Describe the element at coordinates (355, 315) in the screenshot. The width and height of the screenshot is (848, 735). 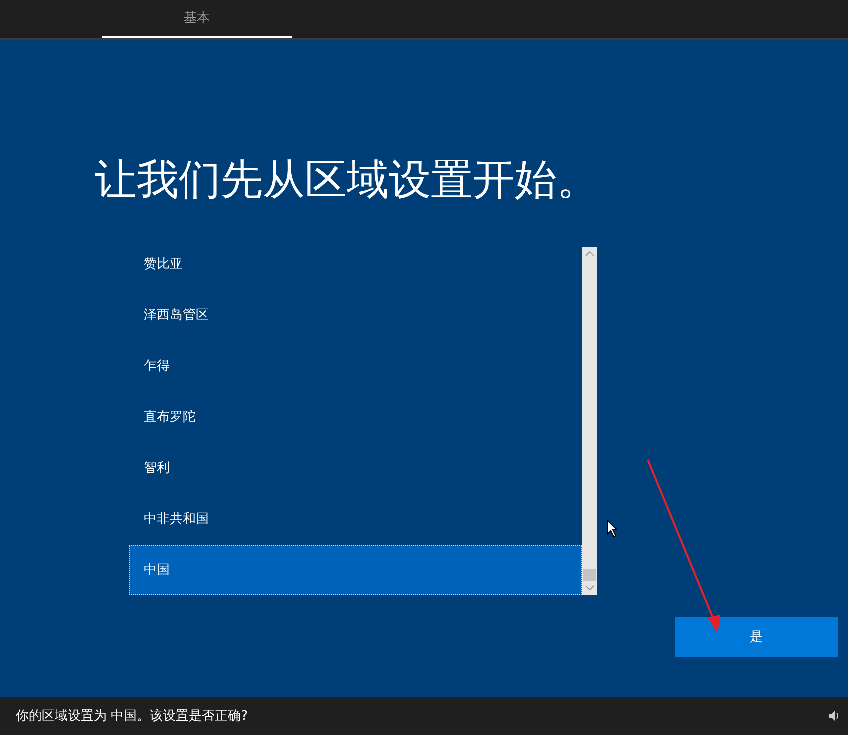
I see `region-item: 泽西岛管区` at that location.